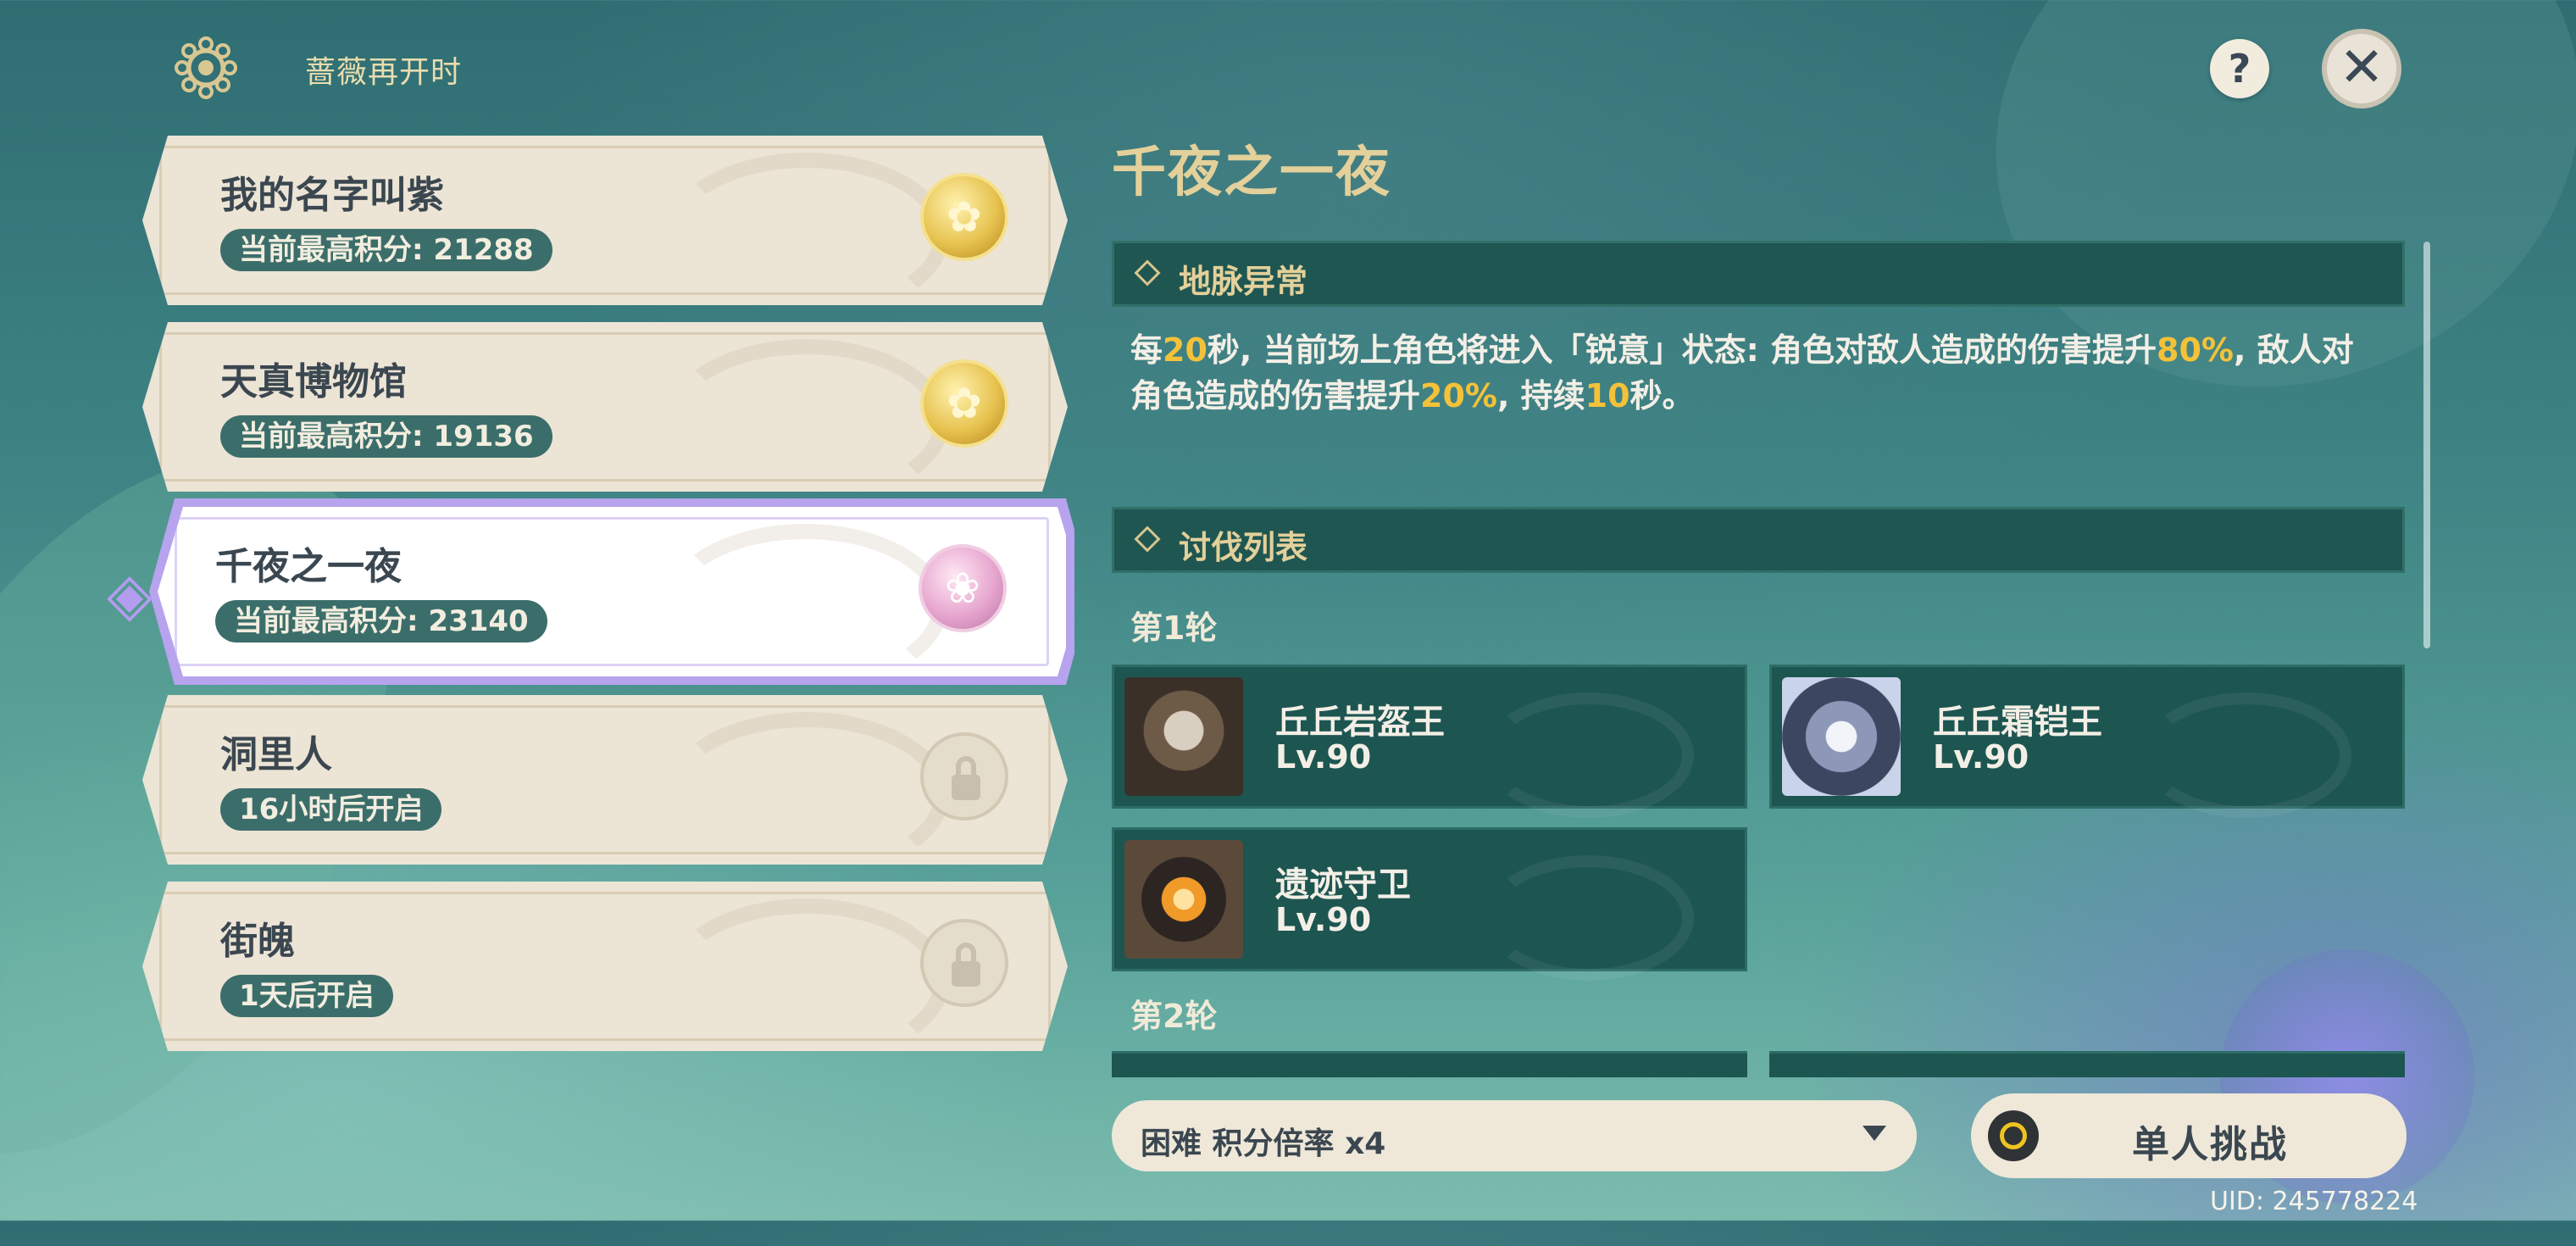  What do you see at coordinates (2426, 445) in the screenshot?
I see `scrollbar` at bounding box center [2426, 445].